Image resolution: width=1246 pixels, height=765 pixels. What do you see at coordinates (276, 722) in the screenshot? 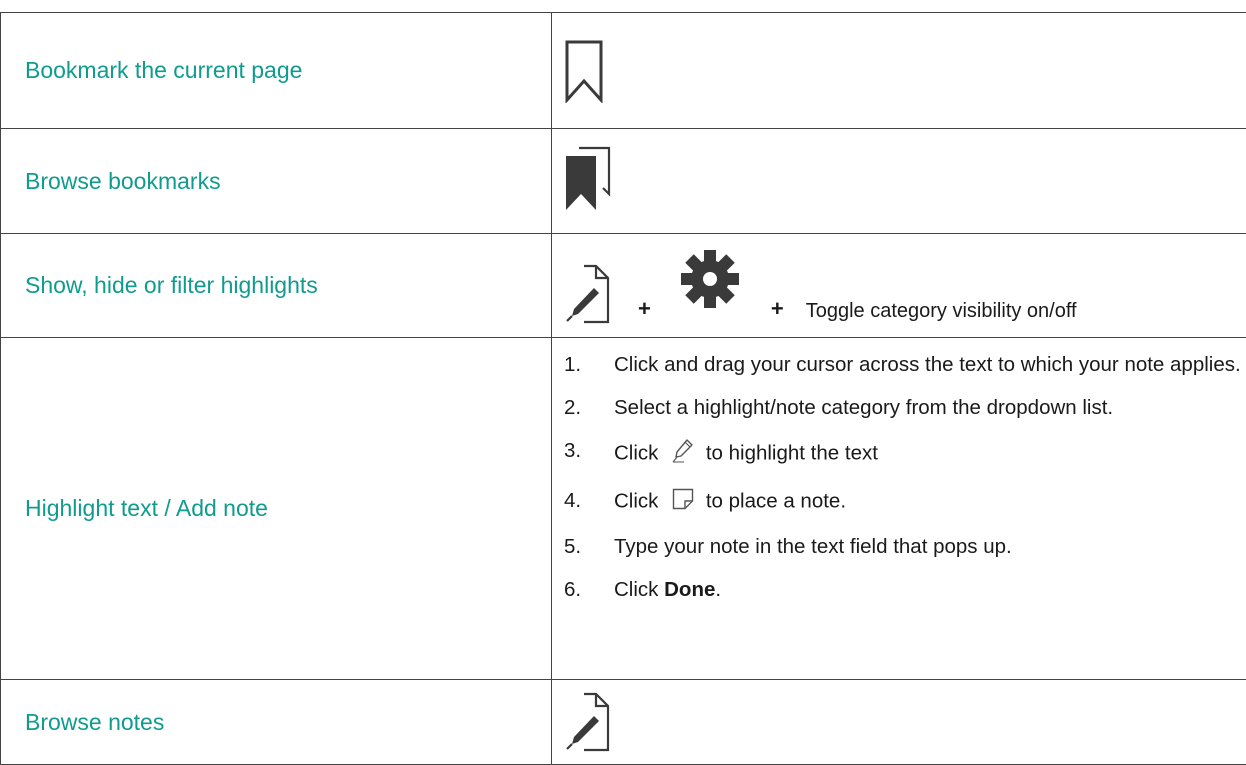
I see `row-label-browse-notes: Browse notes` at bounding box center [276, 722].